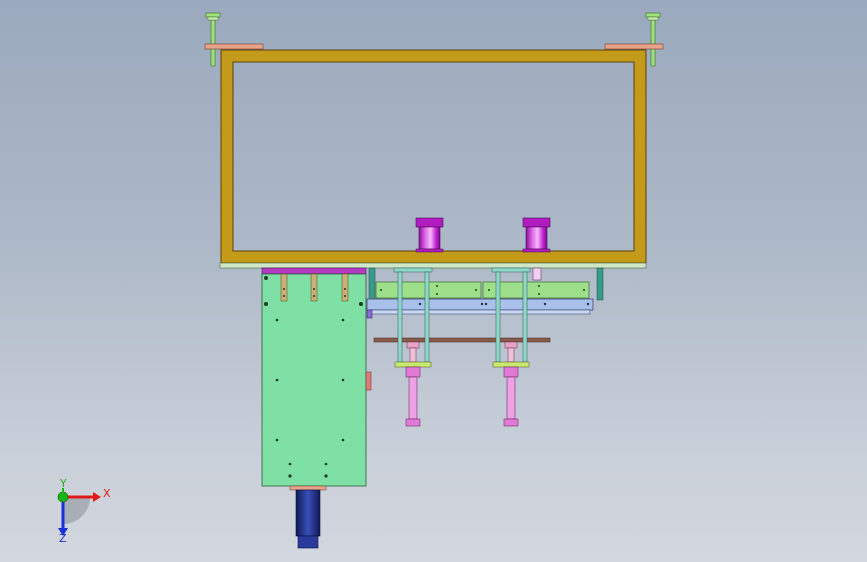  Describe the element at coordinates (63, 538) in the screenshot. I see `z-axis-label: Z` at that location.